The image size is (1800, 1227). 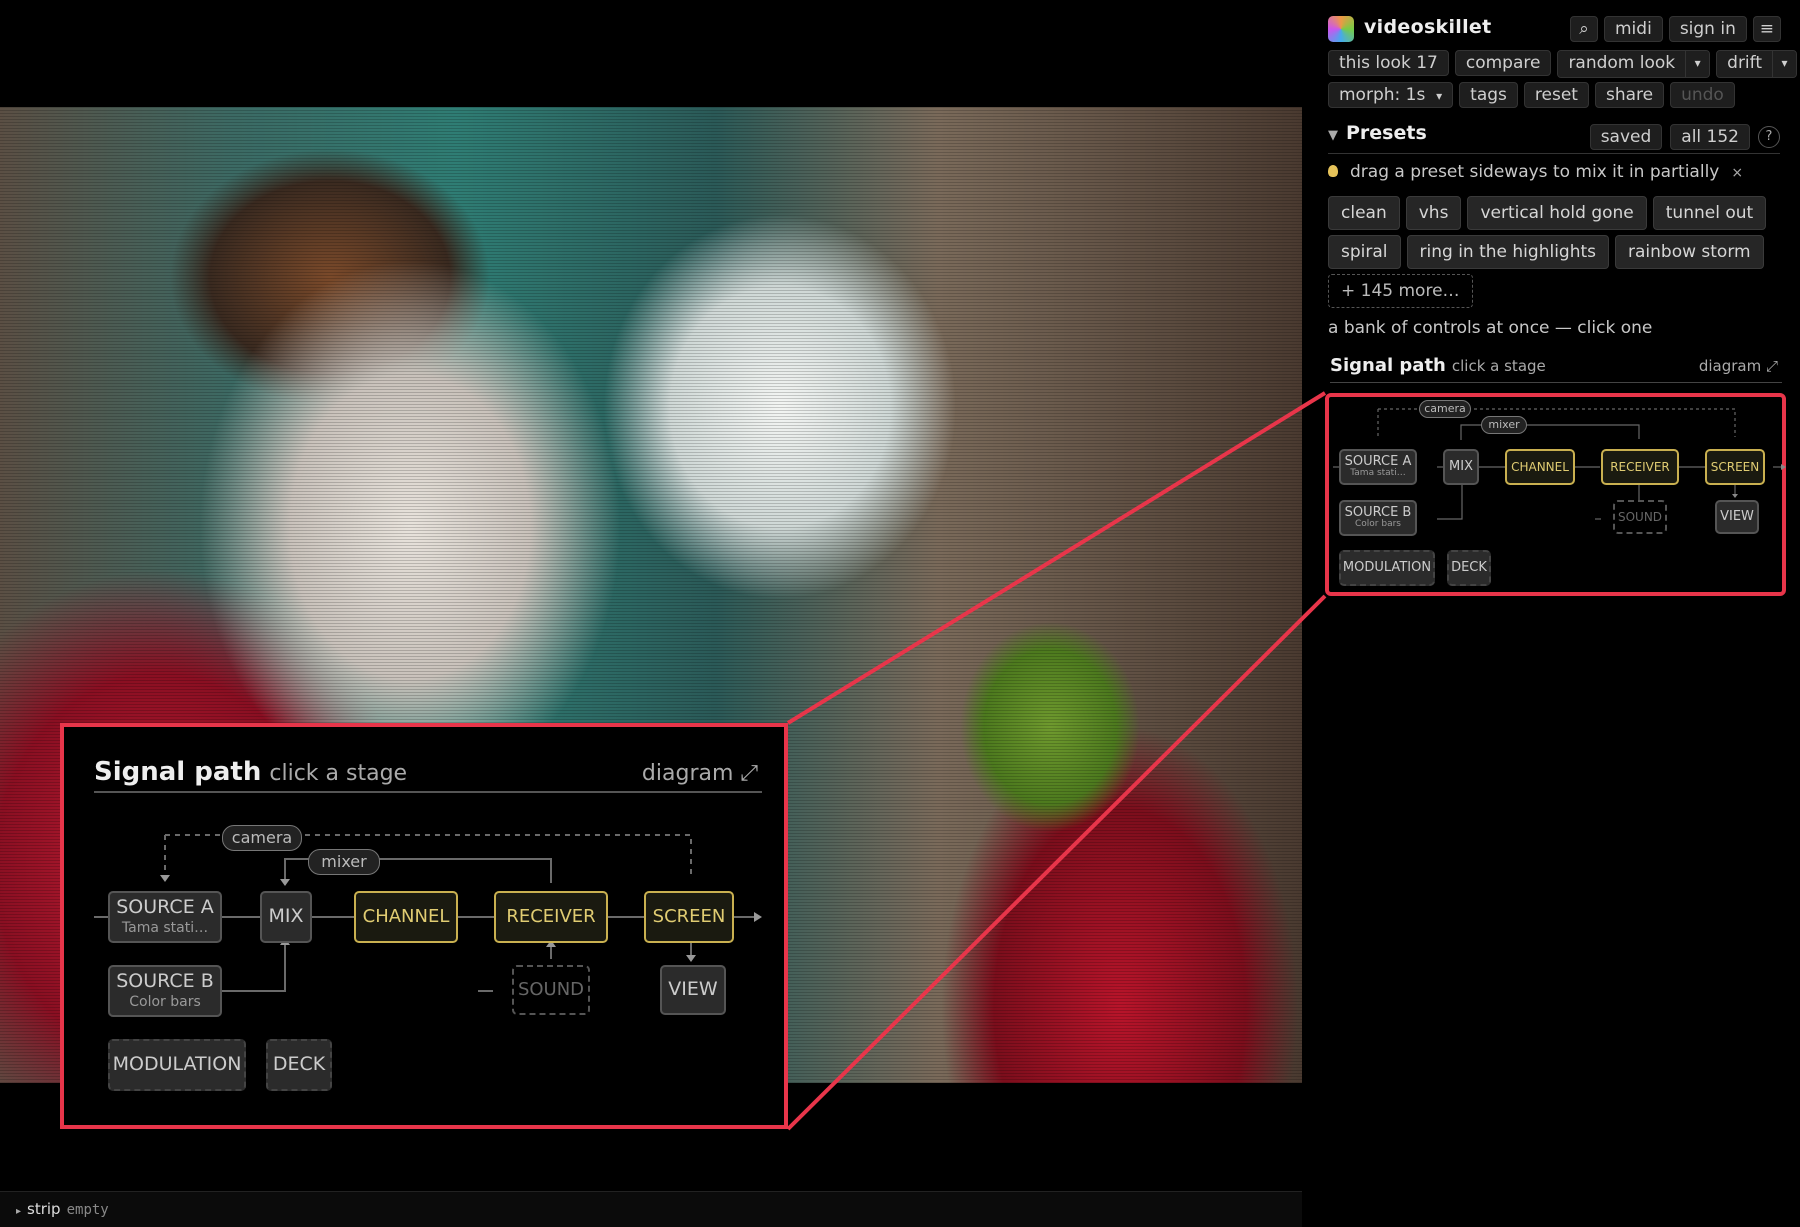 What do you see at coordinates (1364, 213) in the screenshot?
I see `preset-clean: clean` at bounding box center [1364, 213].